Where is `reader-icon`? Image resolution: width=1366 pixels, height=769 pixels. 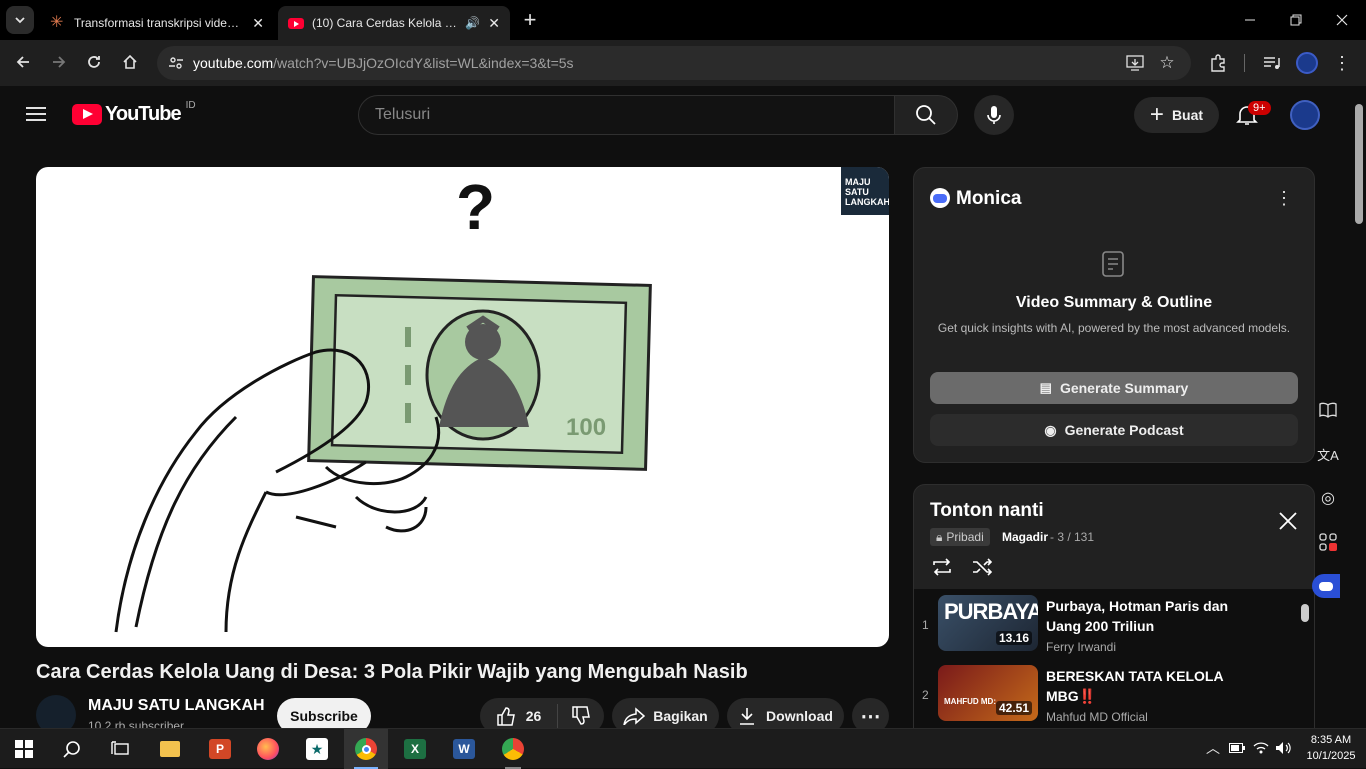
reader-icon is located at coordinates (1328, 410).